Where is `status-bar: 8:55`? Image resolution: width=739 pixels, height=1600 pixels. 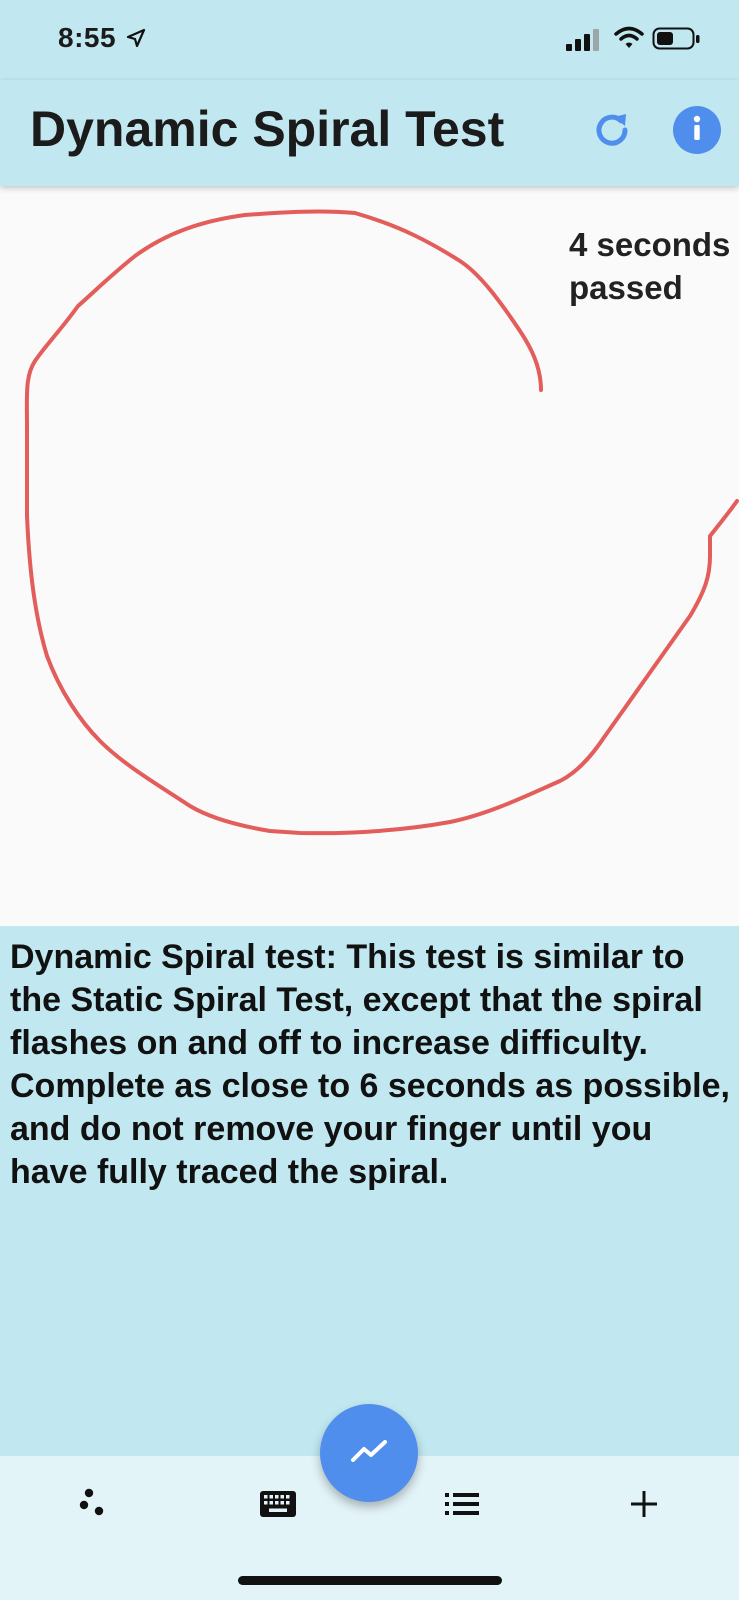
status-bar: 8:55 is located at coordinates (369, 40).